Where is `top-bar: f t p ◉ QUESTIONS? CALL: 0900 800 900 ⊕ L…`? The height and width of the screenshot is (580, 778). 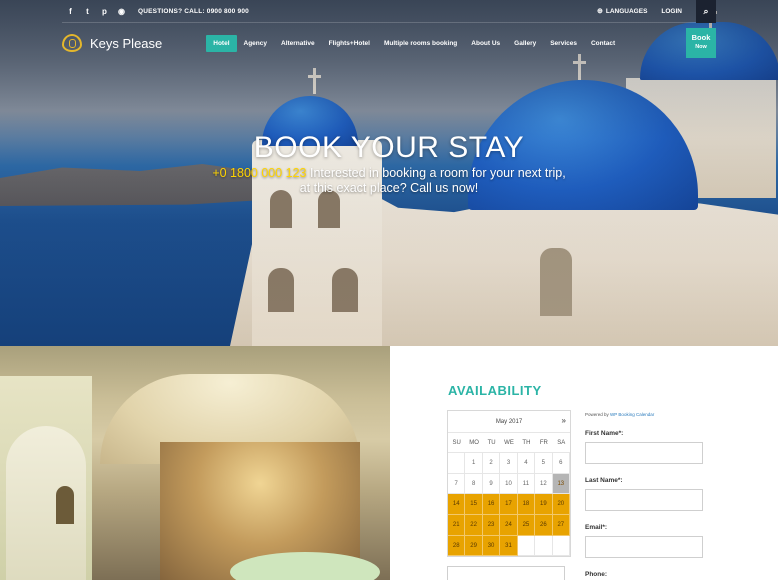 top-bar: f t p ◉ QUESTIONS? CALL: 0900 800 900 ⊕ L… is located at coordinates (389, 11).